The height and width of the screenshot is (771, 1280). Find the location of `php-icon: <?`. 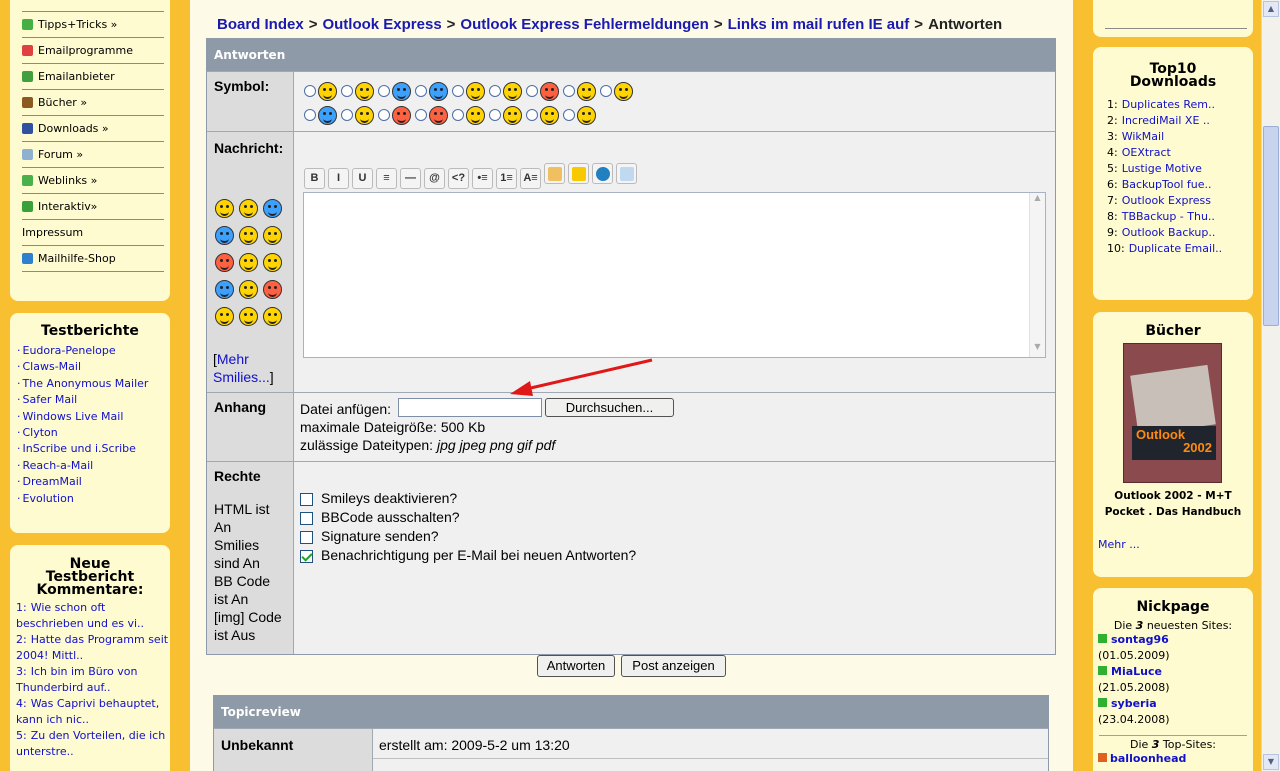

php-icon: <? is located at coordinates (458, 178).